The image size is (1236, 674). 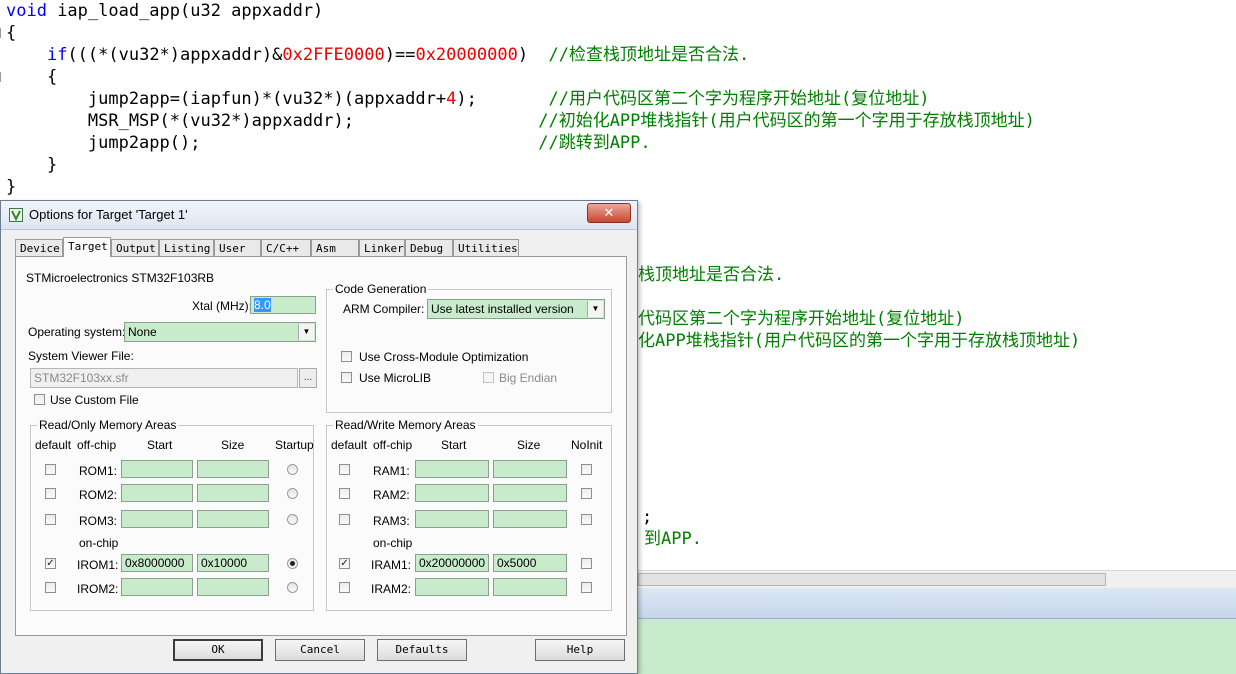 What do you see at coordinates (333, 55) in the screenshot?
I see `code-number: 0x2FFE0000` at bounding box center [333, 55].